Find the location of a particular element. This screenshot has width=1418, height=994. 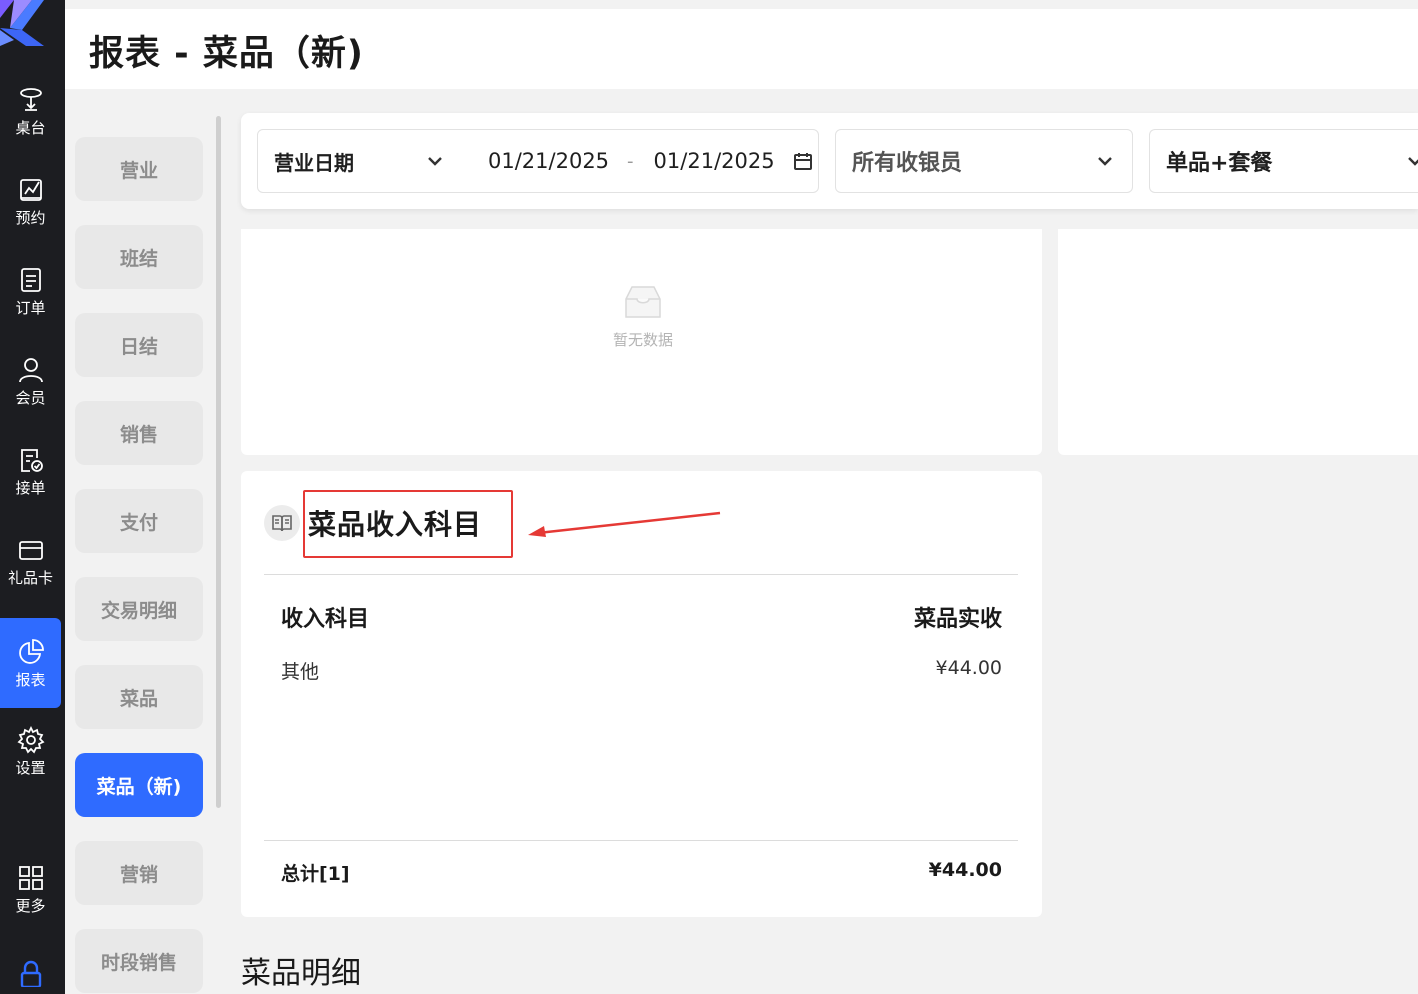

filter-bar: 营业日期 01/21/2025 - 01/21/2025 所有收银员 单品+套餐 is located at coordinates (829, 161).